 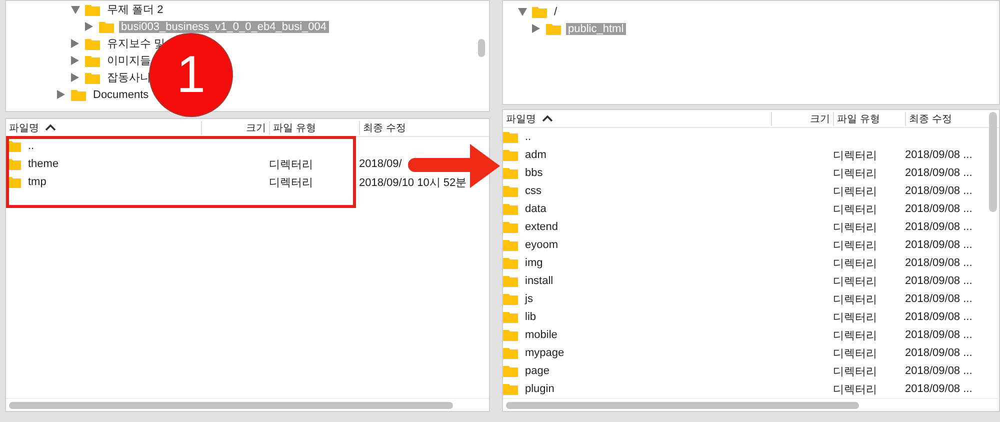 I want to click on file-name: lib, so click(x=530, y=317).